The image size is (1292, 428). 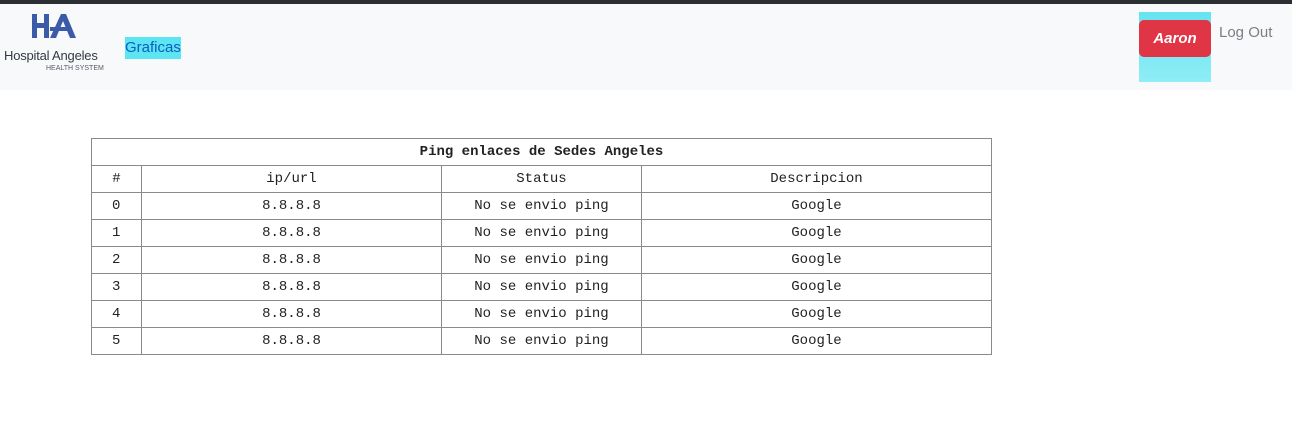 I want to click on cell-index: 0, so click(x=116, y=206).